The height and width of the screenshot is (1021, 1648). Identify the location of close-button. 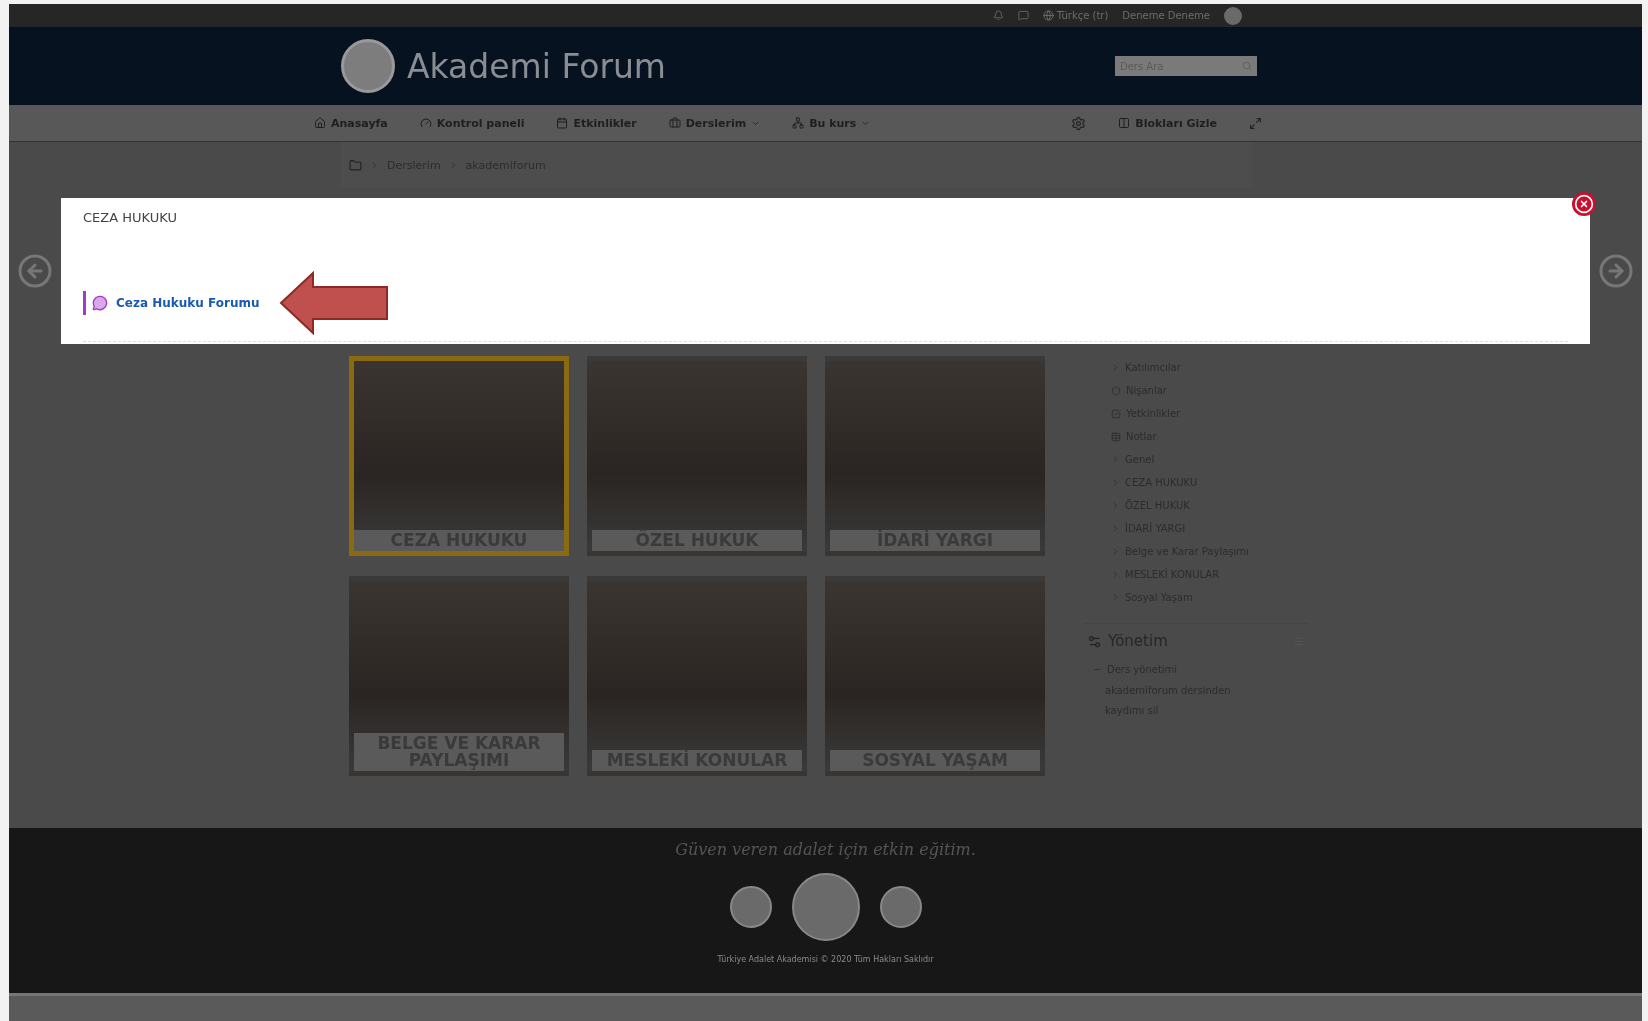
(1584, 204).